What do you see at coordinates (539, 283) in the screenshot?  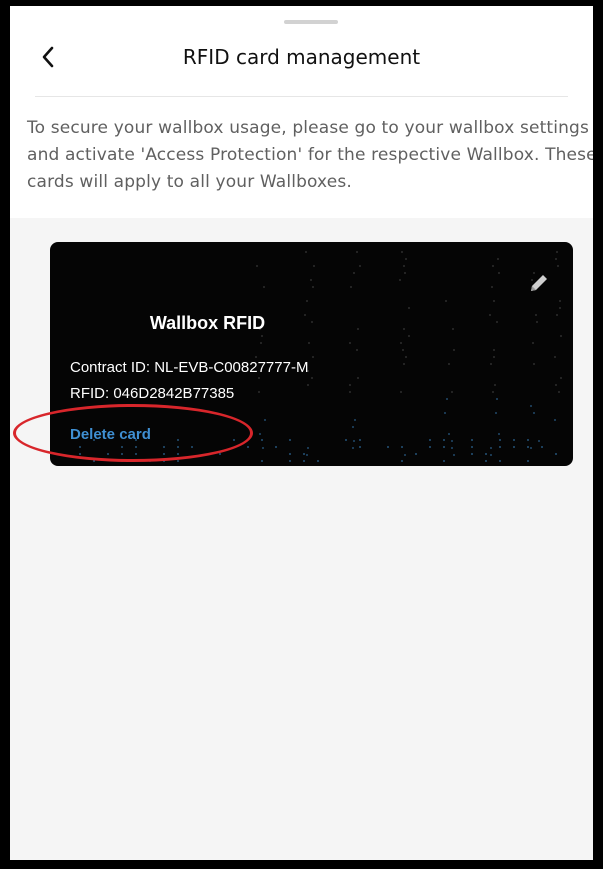 I see `edit-card-button` at bounding box center [539, 283].